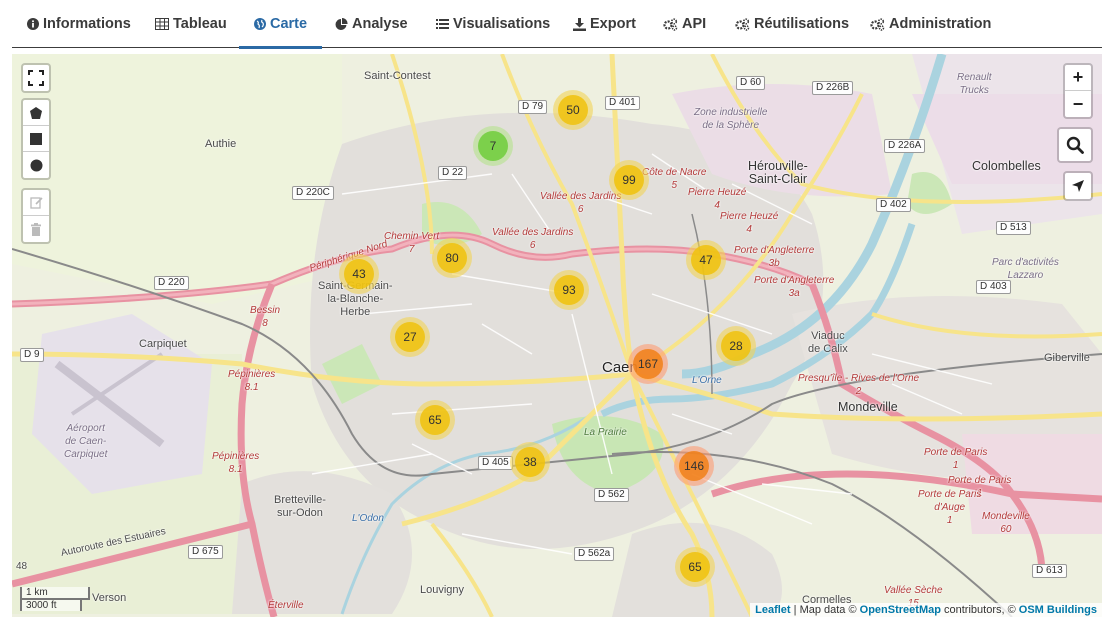 Image resolution: width=1120 pixels, height=629 pixels. I want to click on tab-visualisations: Visualisations, so click(493, 24).